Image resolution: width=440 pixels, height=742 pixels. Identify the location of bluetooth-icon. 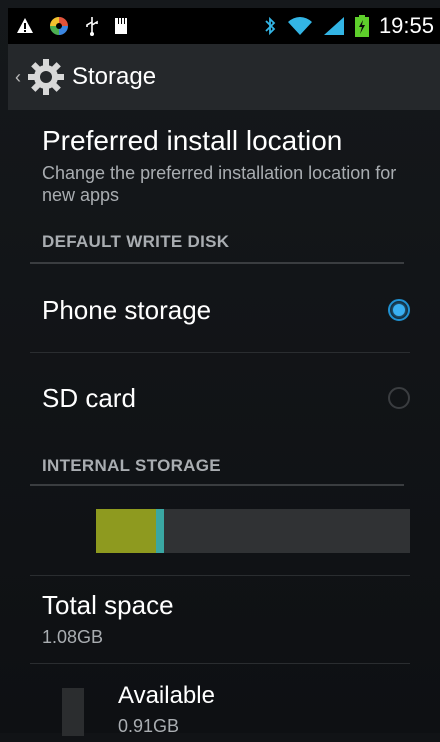
(270, 26).